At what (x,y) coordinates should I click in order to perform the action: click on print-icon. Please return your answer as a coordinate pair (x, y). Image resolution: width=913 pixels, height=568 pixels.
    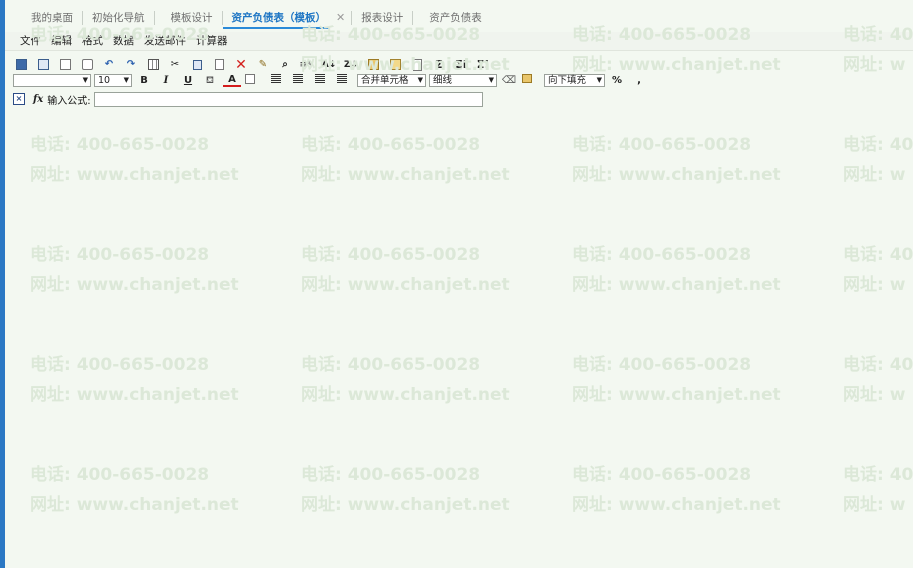
    Looking at the image, I should click on (87, 65).